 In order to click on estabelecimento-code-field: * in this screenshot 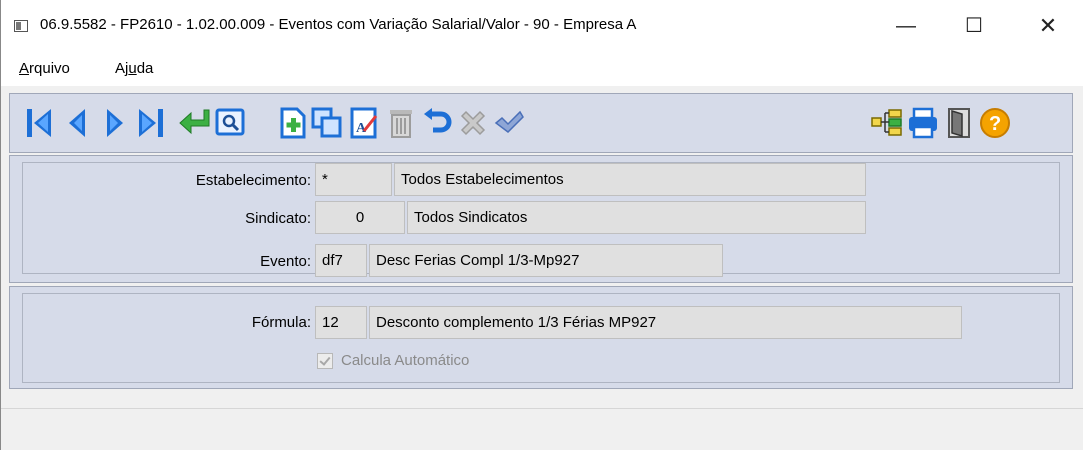, I will do `click(353, 179)`.